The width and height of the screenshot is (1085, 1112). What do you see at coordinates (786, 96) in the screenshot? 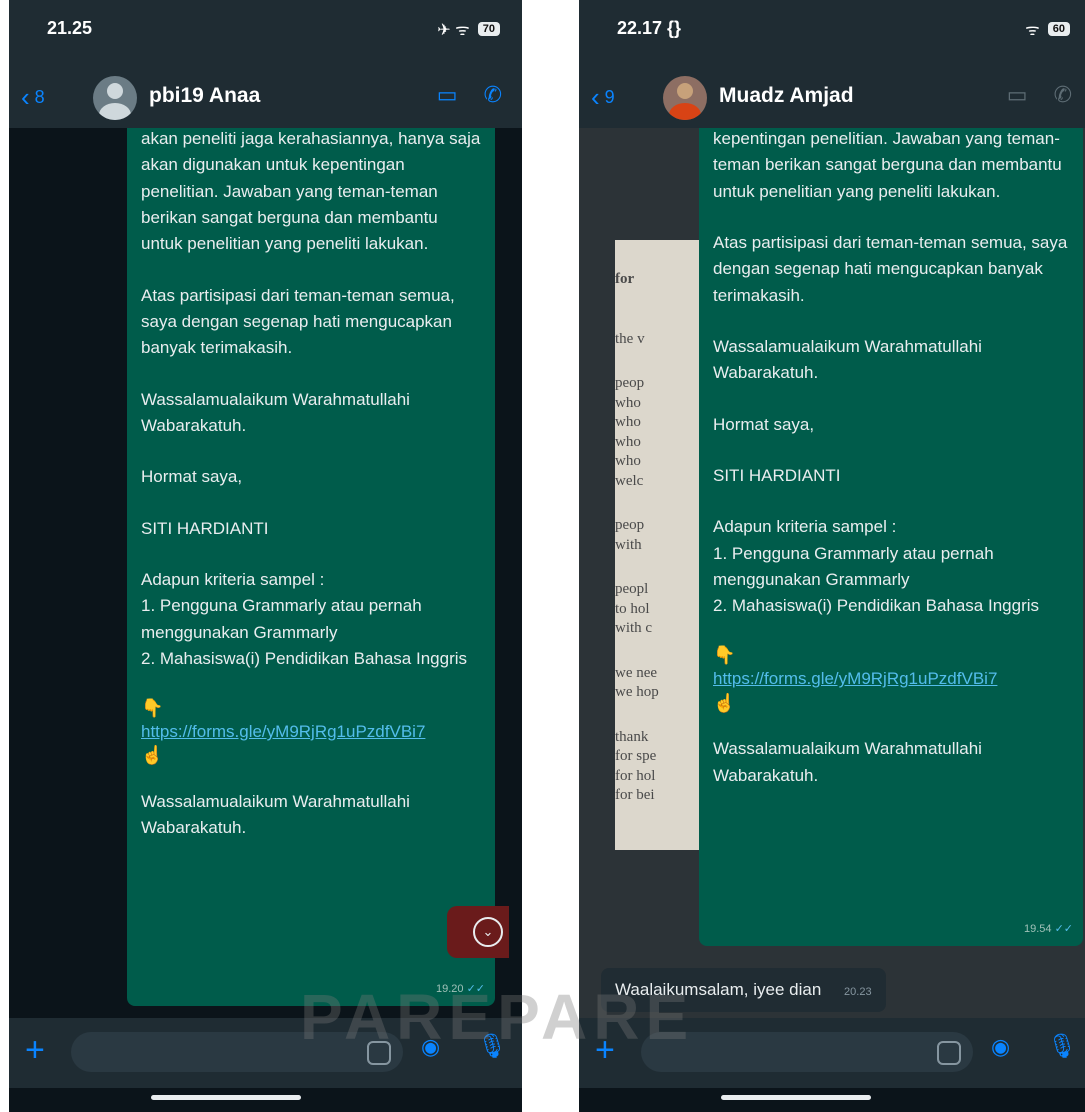
I see `contact-name: Muadz Amjad` at bounding box center [786, 96].